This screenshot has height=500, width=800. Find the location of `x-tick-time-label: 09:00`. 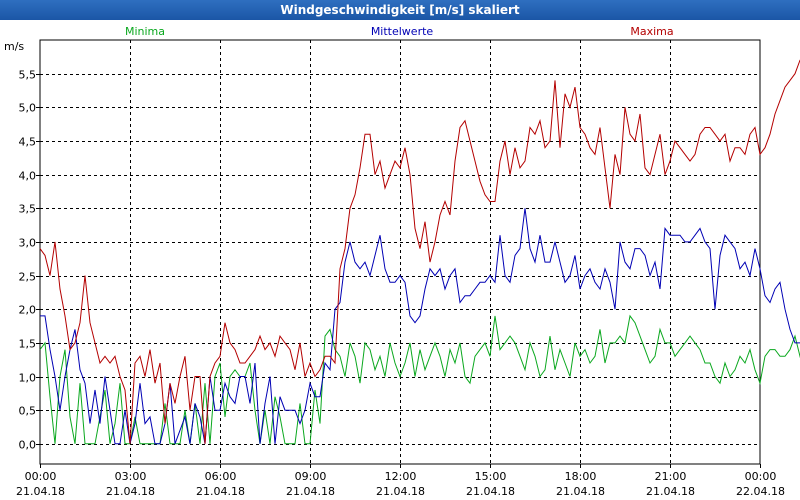

x-tick-time-label: 09:00 is located at coordinates (311, 476).